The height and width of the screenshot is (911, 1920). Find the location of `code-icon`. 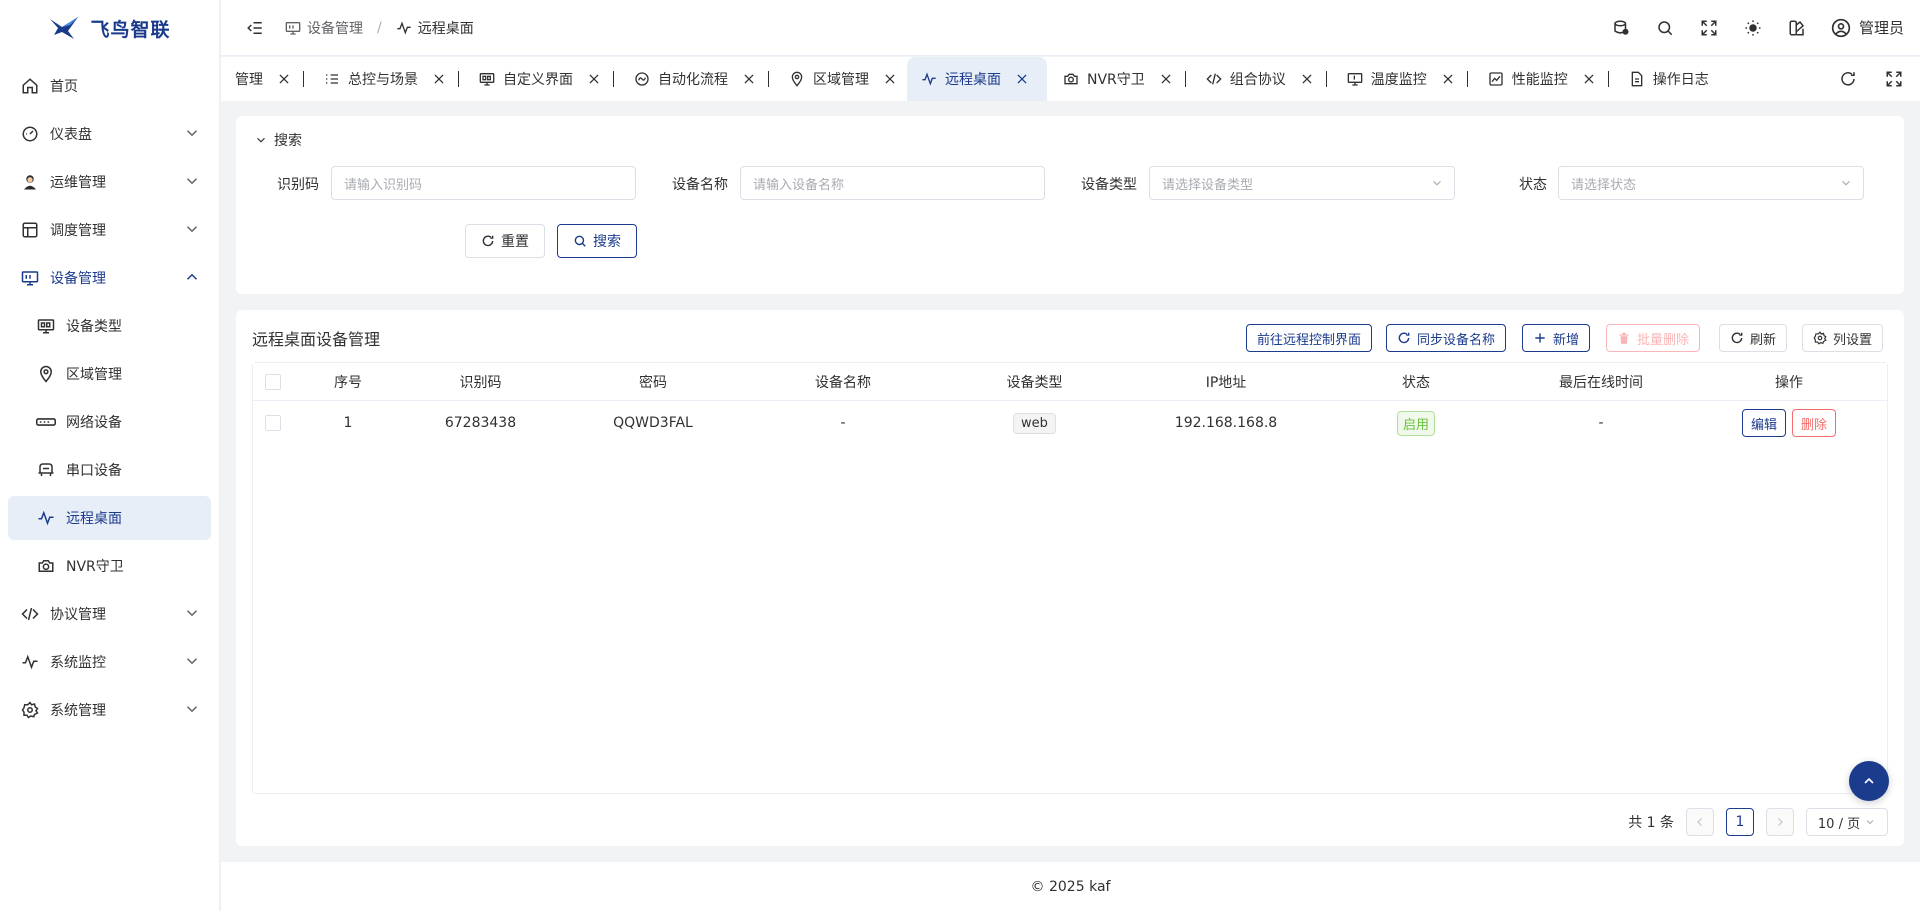

code-icon is located at coordinates (1214, 79).